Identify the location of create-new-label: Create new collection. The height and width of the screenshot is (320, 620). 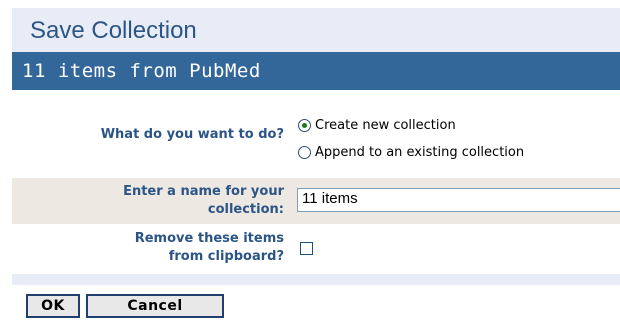
(385, 125).